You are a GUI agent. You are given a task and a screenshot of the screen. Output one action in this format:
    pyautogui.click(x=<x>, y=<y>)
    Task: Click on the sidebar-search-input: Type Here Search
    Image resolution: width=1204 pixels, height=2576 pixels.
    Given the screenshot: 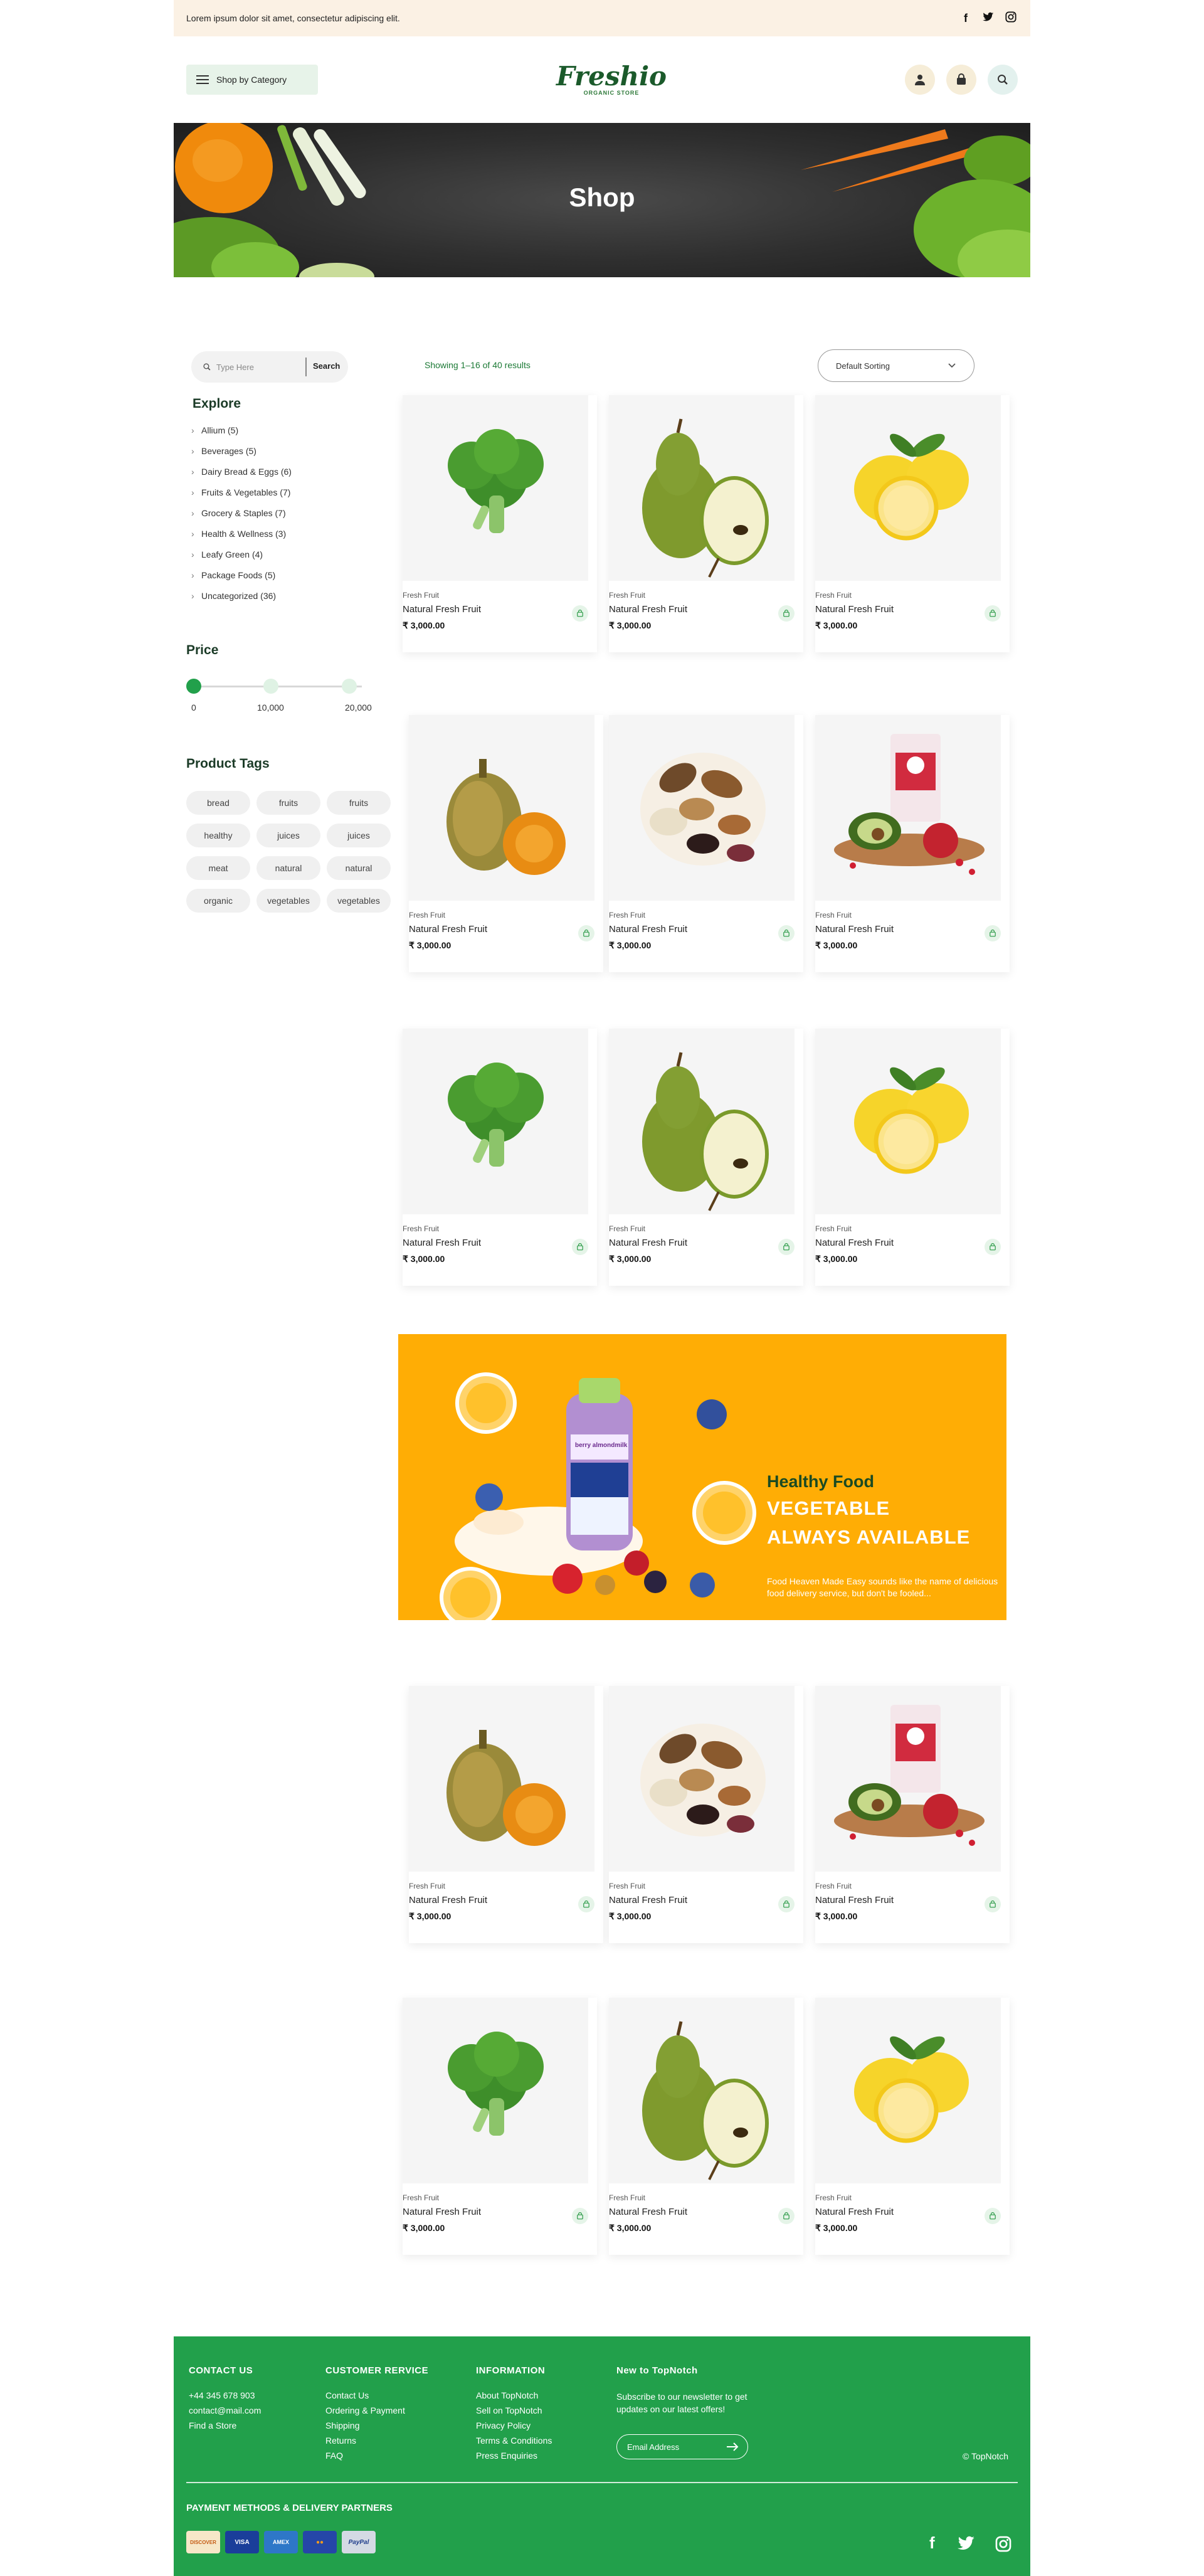 What is the action you would take?
    pyautogui.click(x=269, y=367)
    